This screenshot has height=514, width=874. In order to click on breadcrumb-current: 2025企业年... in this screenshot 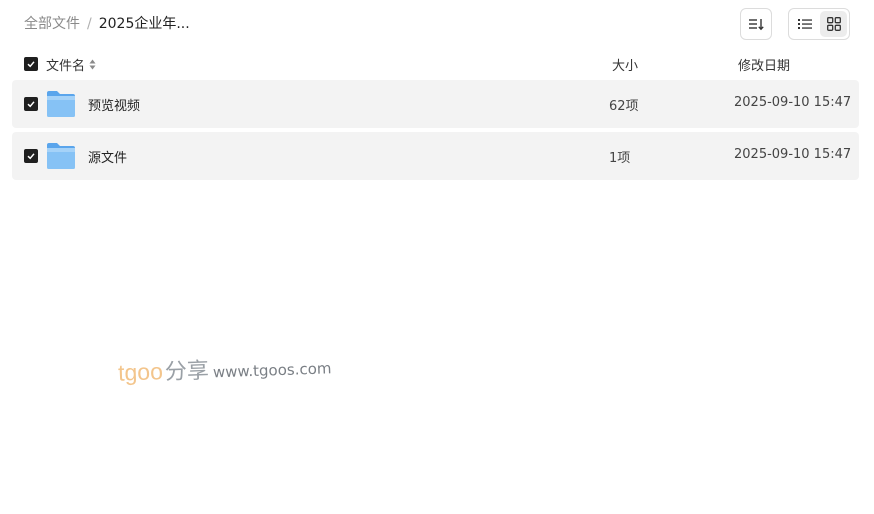, I will do `click(144, 24)`.